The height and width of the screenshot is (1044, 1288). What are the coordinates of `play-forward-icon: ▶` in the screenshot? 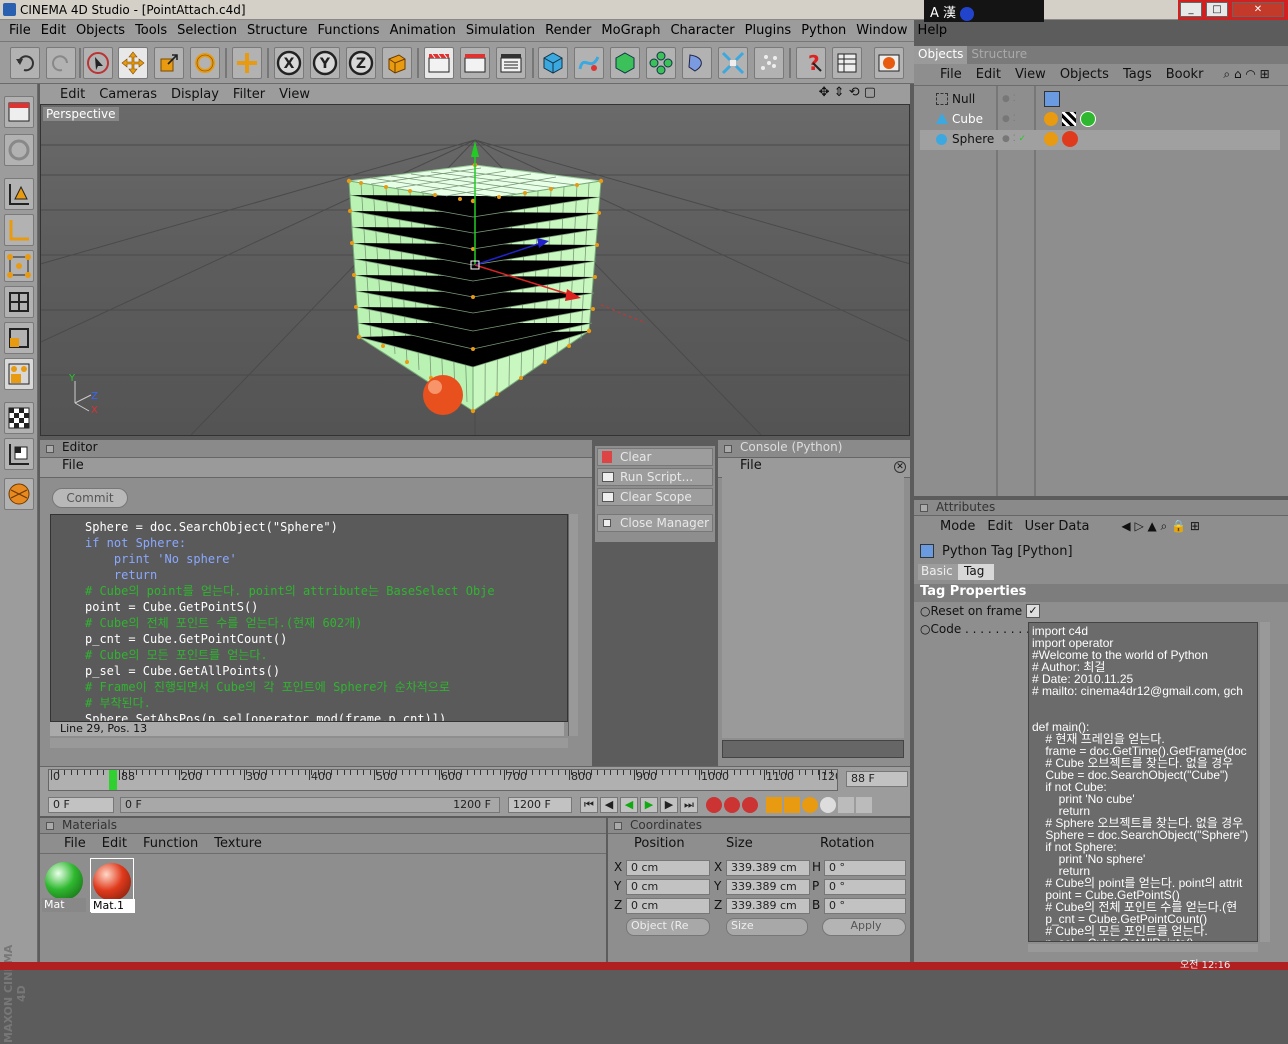 It's located at (649, 805).